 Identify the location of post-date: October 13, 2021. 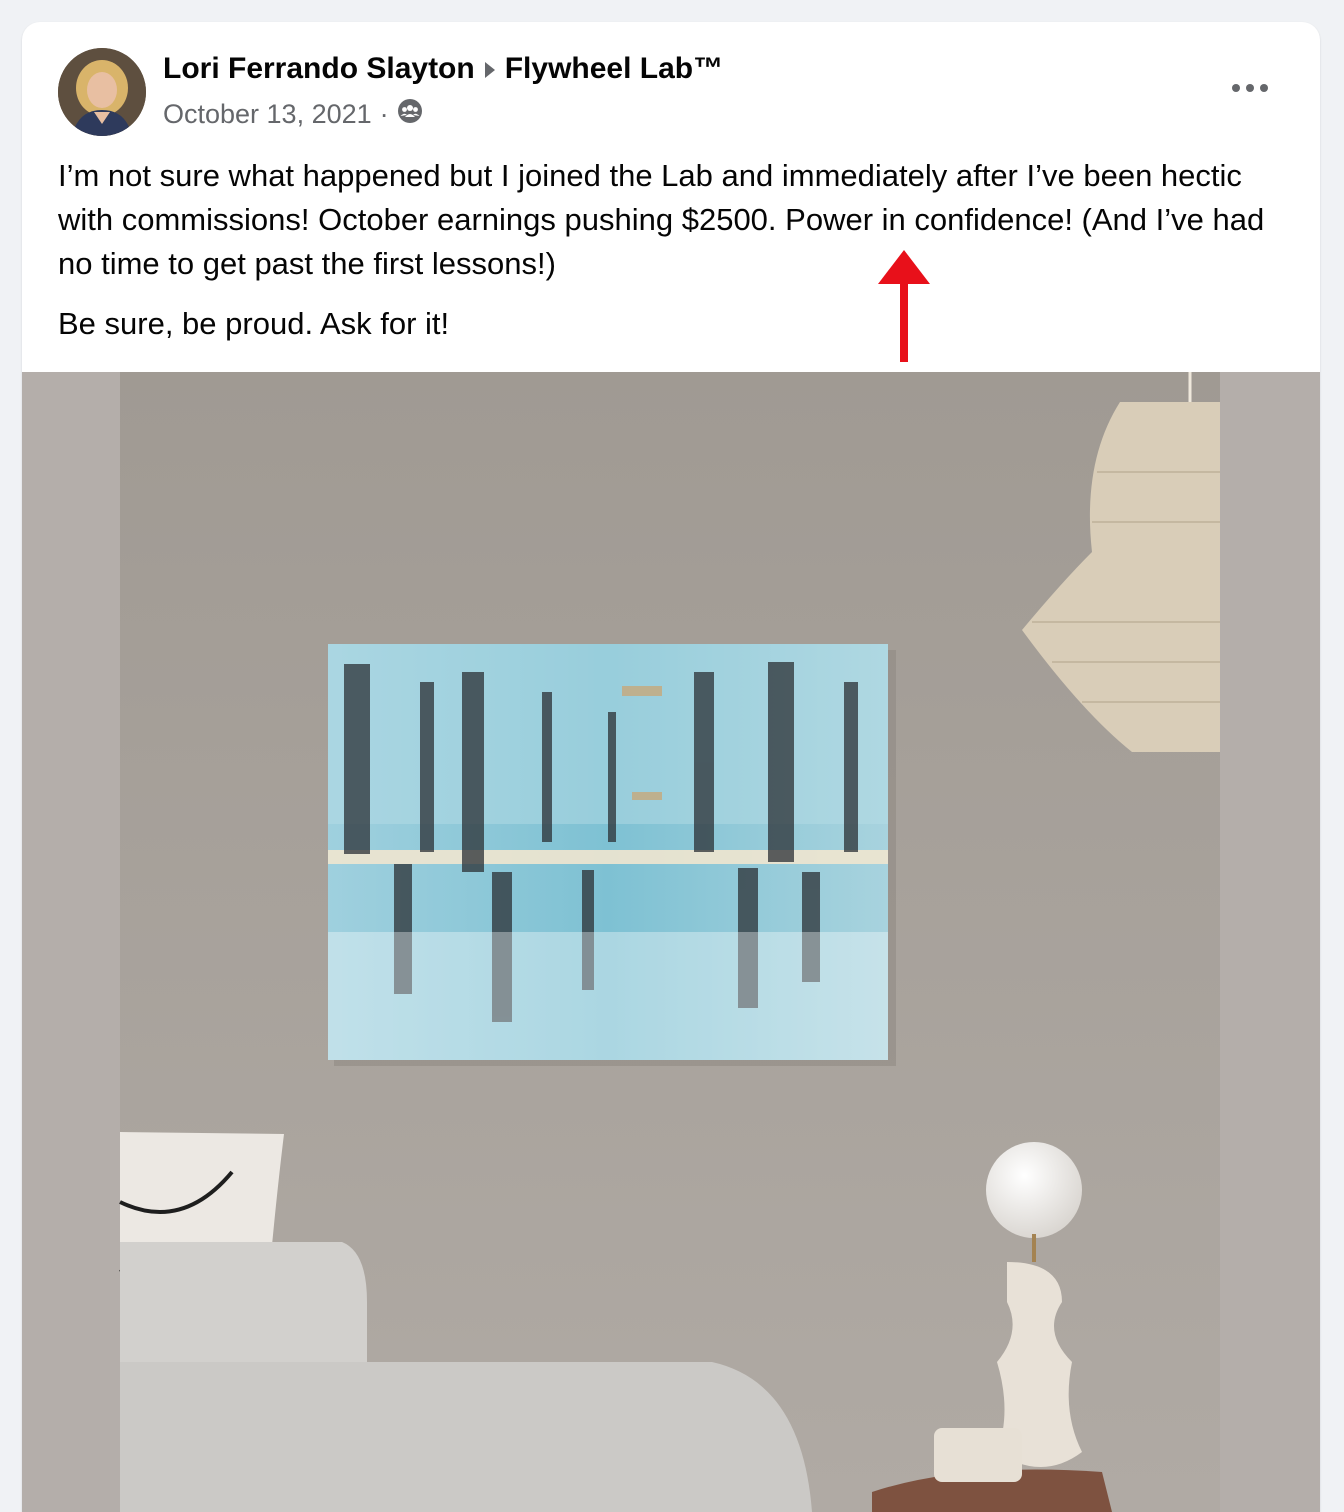
(267, 114).